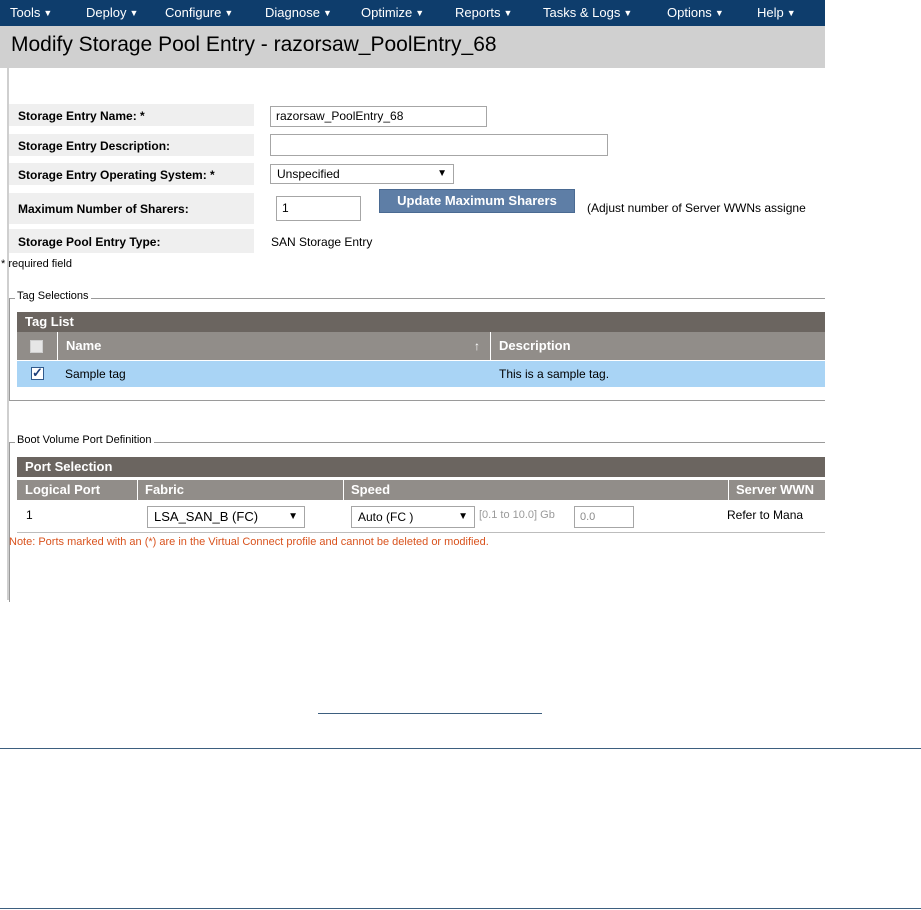 The height and width of the screenshot is (910, 921). I want to click on menu-tasks-logs: Tasks & Logs ▼, so click(587, 13).